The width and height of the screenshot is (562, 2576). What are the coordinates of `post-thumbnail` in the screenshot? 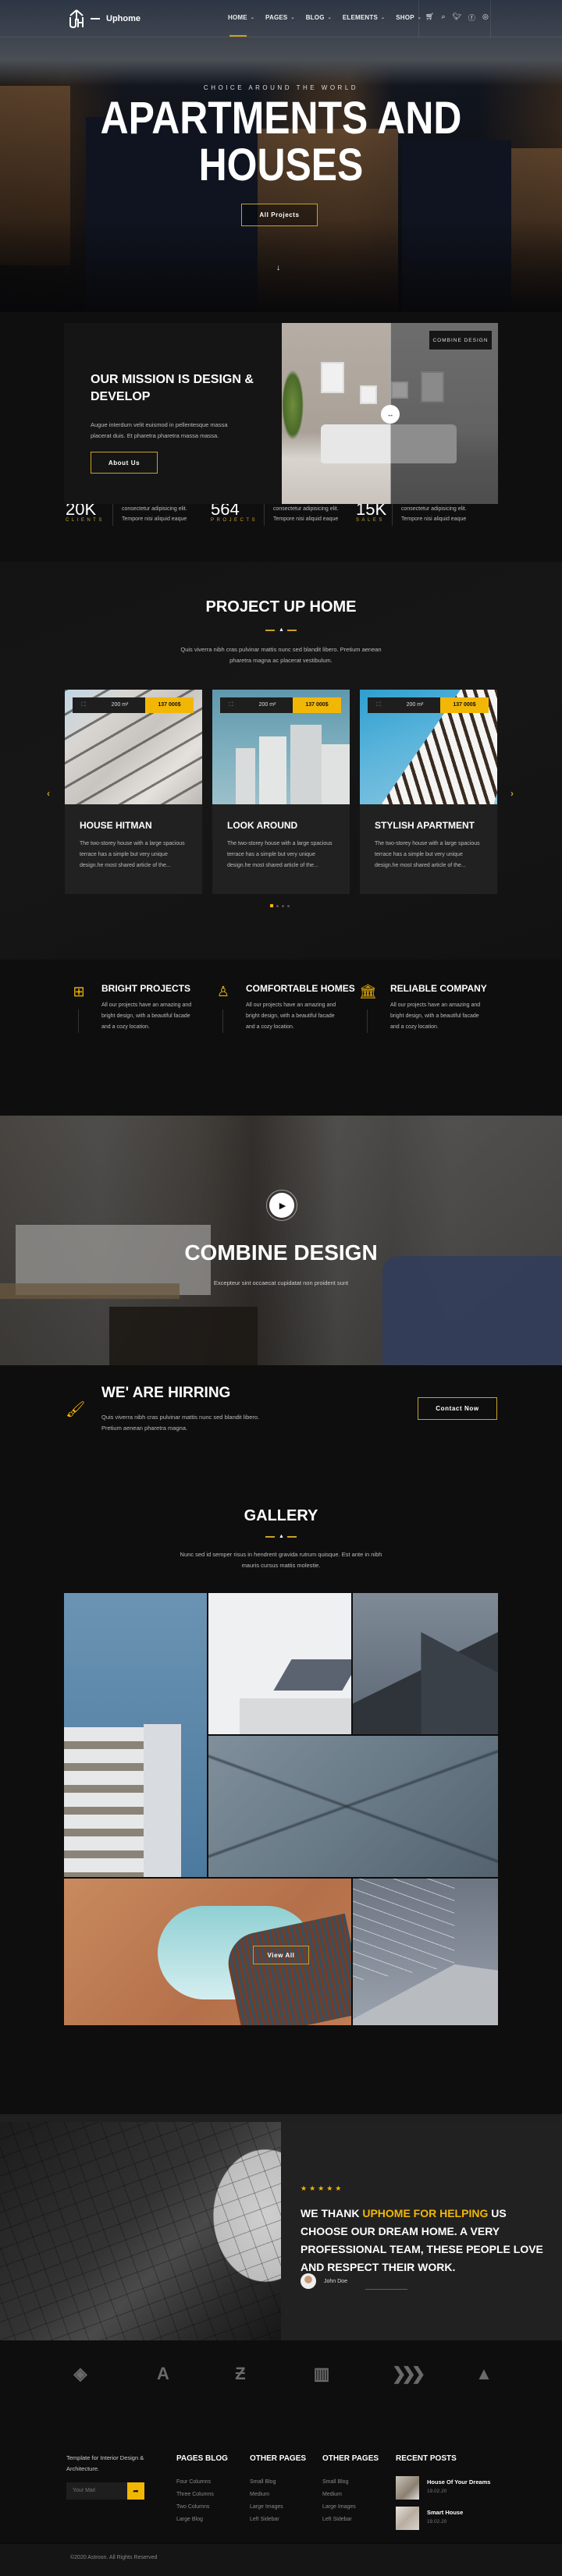 It's located at (408, 2518).